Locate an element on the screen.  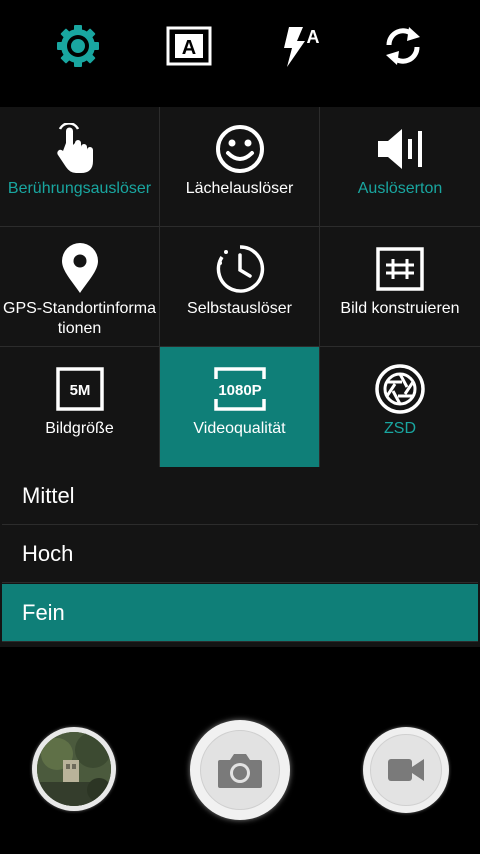
setting-label: Auslöserton is located at coordinates (400, 188).